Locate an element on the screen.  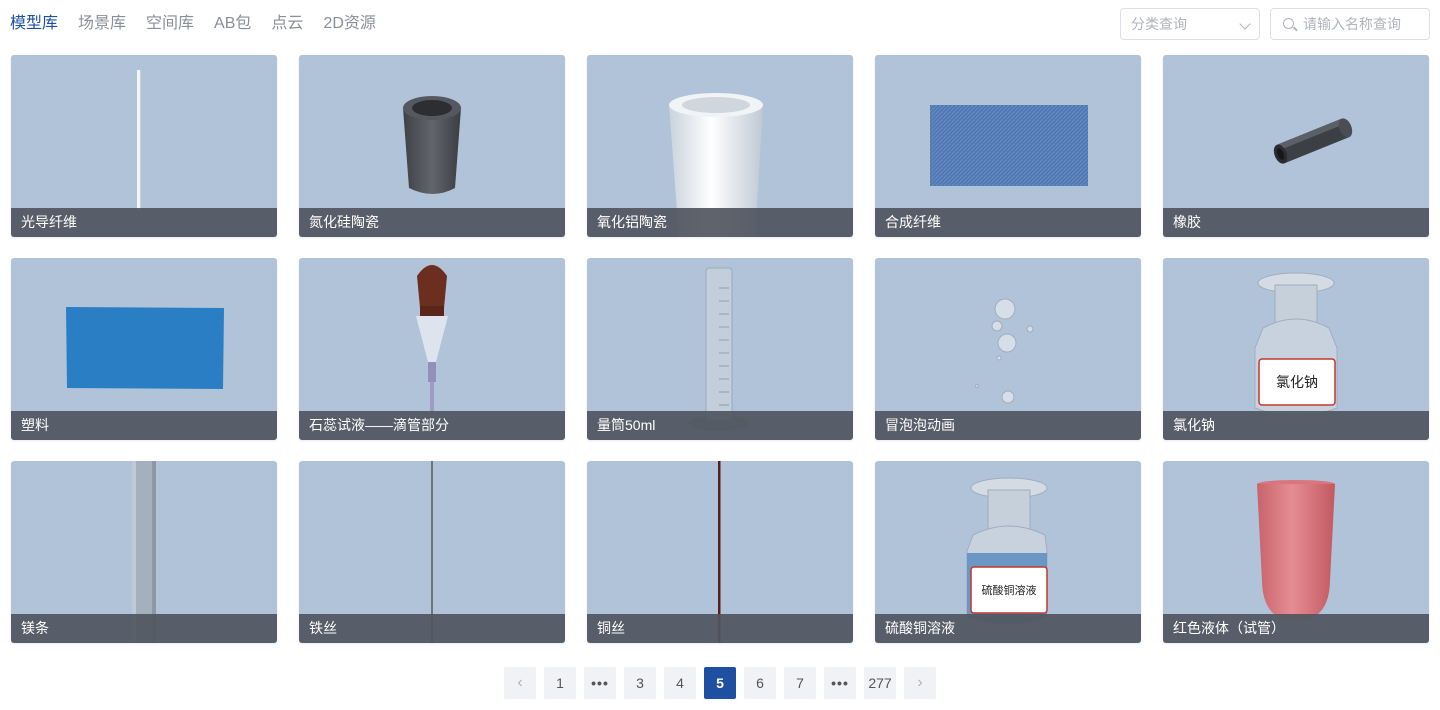
model-card: 量筒50ml is located at coordinates (720, 349).